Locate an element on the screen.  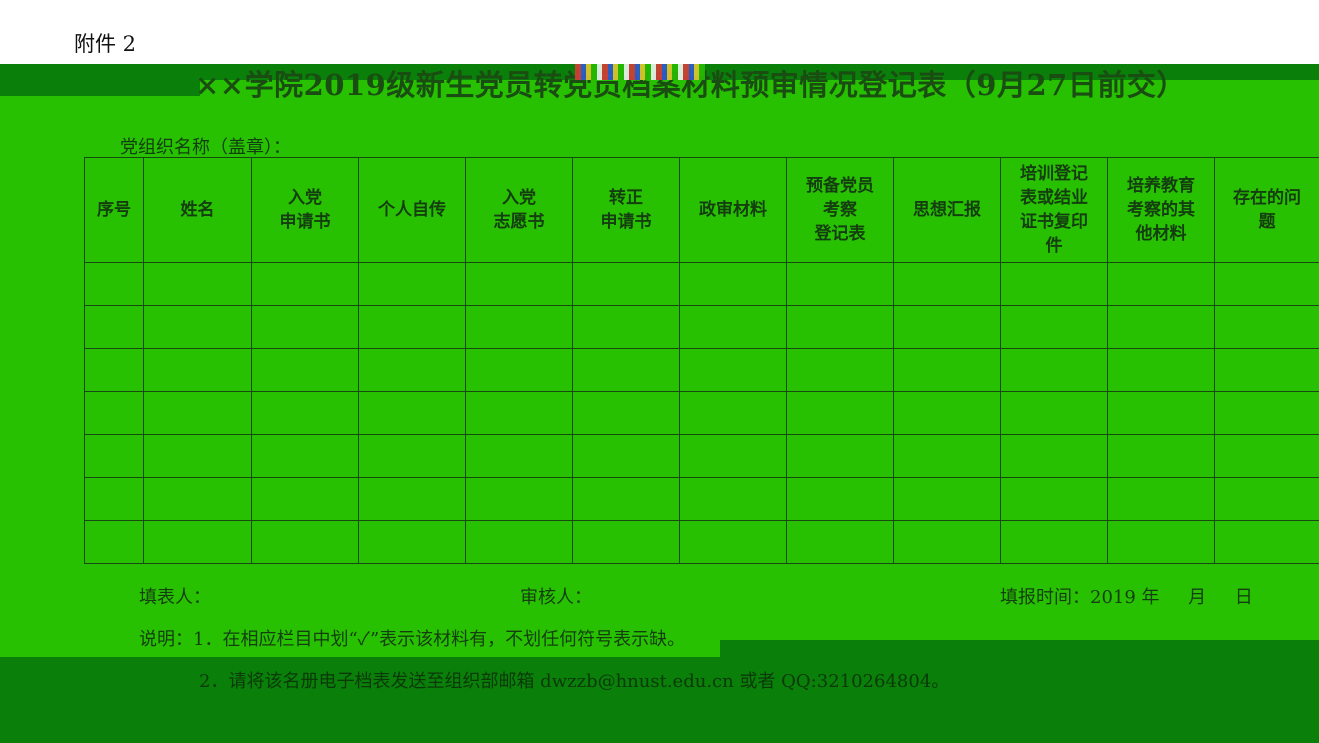
attachment-label: 附件 2 is located at coordinates (105, 44).